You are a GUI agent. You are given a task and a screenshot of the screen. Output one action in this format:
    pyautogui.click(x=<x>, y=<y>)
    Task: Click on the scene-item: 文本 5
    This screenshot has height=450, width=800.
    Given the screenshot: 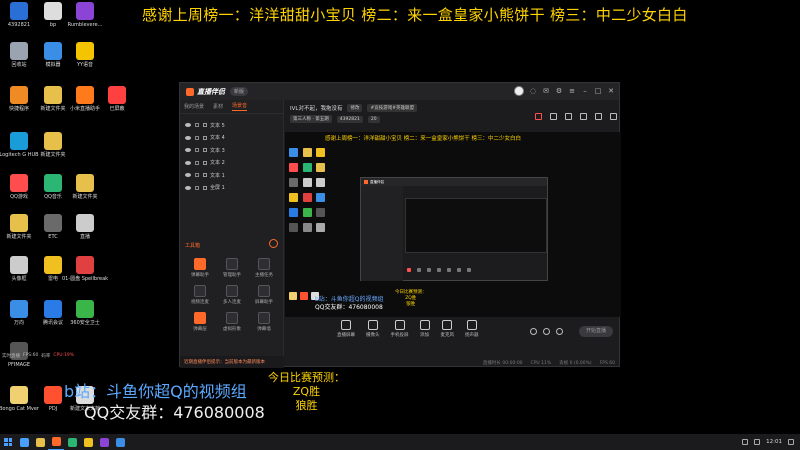 What is the action you would take?
    pyautogui.click(x=231, y=125)
    